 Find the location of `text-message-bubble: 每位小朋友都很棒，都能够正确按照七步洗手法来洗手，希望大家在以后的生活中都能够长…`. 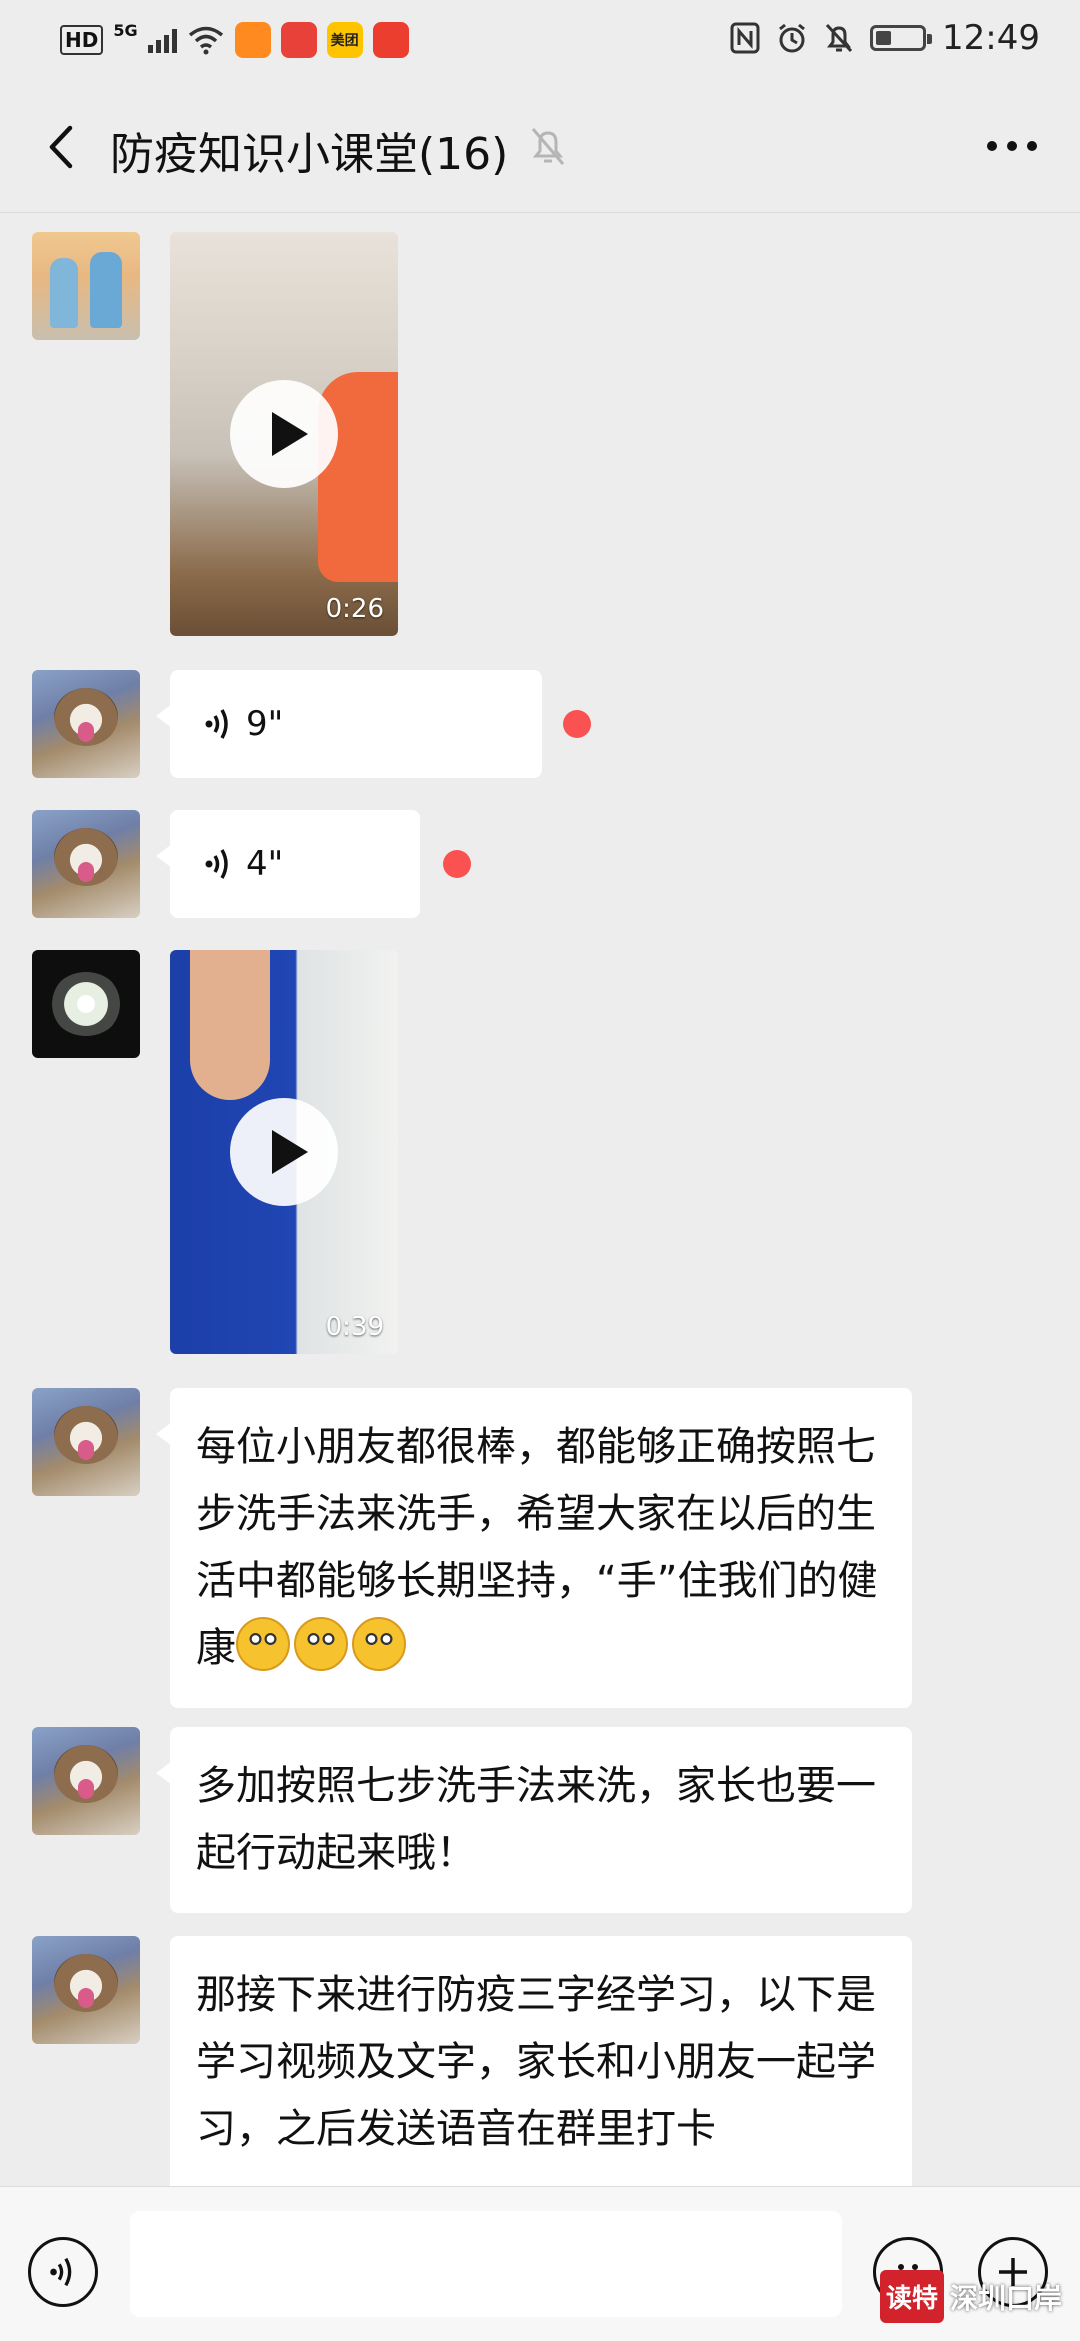

text-message-bubble: 每位小朋友都很棒，都能够正确按照七步洗手法来洗手，希望大家在以后的生活中都能够长… is located at coordinates (534, 1548).